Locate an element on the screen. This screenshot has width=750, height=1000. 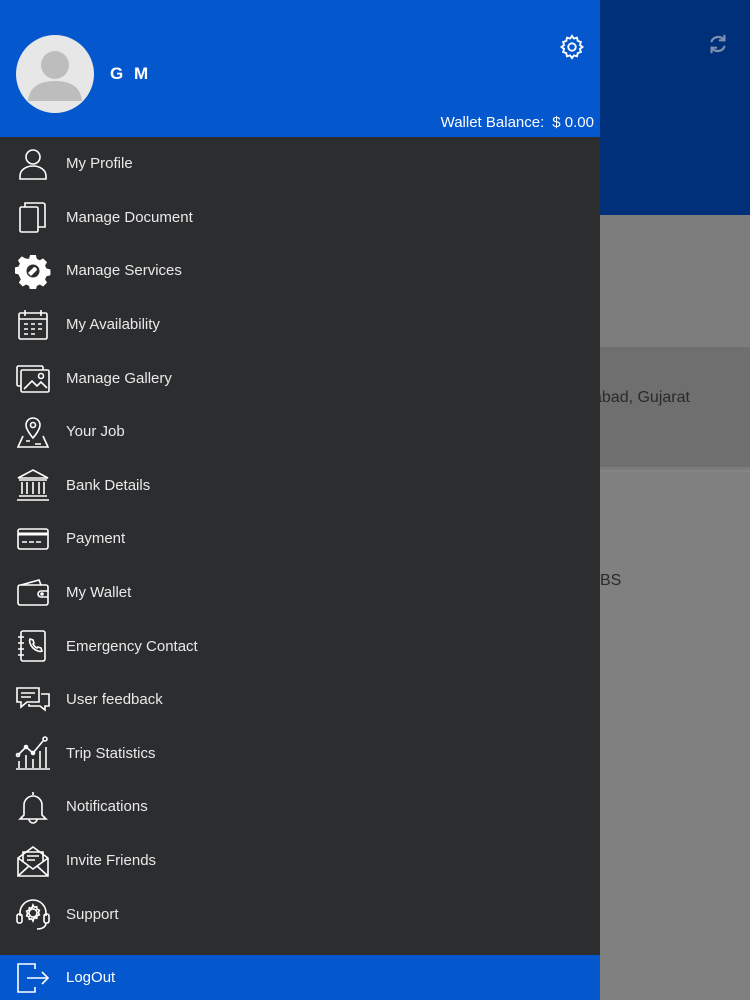
menu-item-payment: Payment is located at coordinates (300, 539).